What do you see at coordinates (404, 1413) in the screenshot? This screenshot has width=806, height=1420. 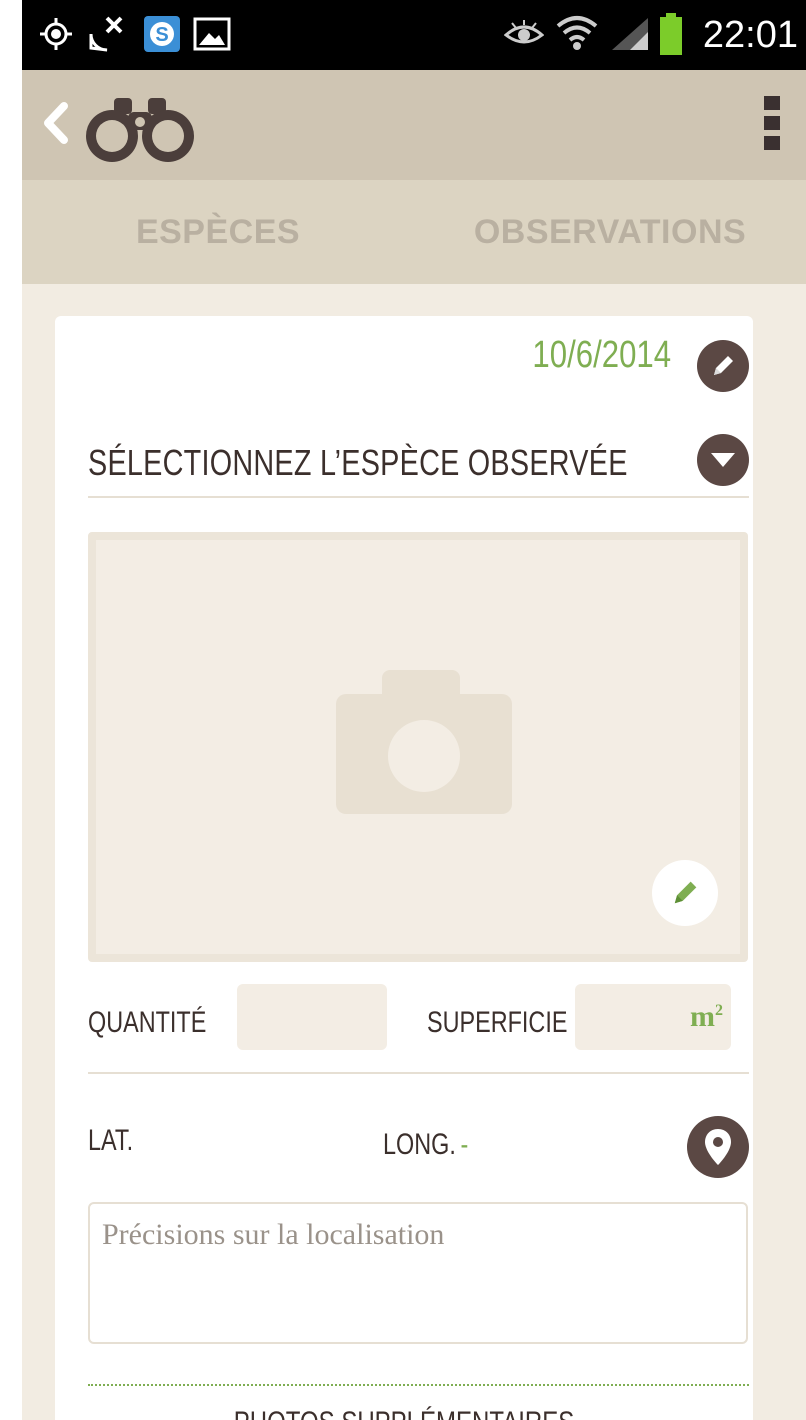 I see `more-photos-heading: PHOTOS SUPPLÉMENTAIRES` at bounding box center [404, 1413].